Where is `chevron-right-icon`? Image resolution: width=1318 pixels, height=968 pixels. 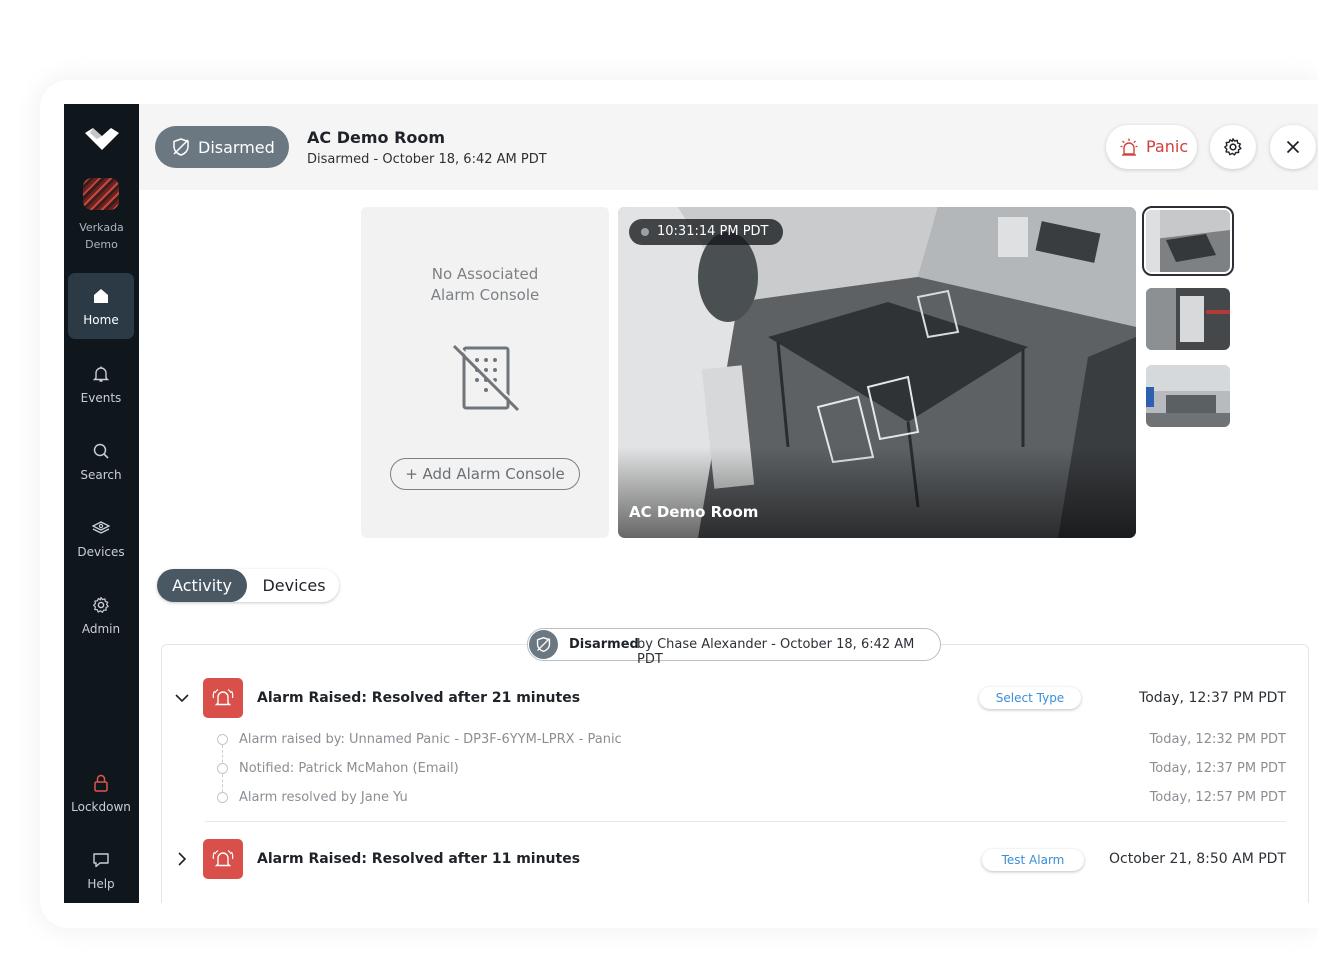 chevron-right-icon is located at coordinates (182, 859).